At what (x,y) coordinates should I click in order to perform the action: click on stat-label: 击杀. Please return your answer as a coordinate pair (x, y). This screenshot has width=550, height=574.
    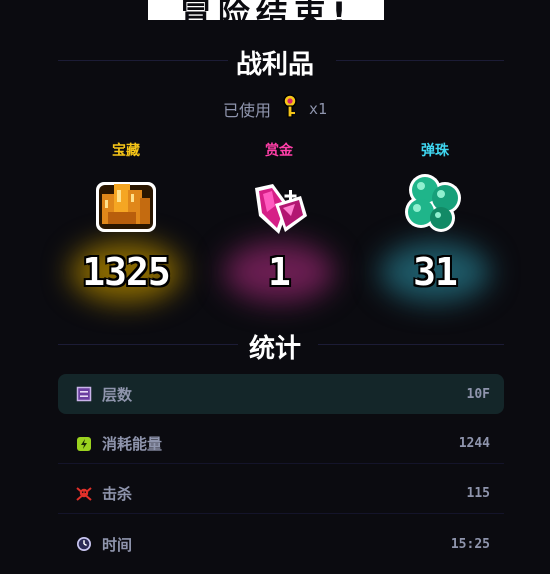
    Looking at the image, I should click on (117, 494).